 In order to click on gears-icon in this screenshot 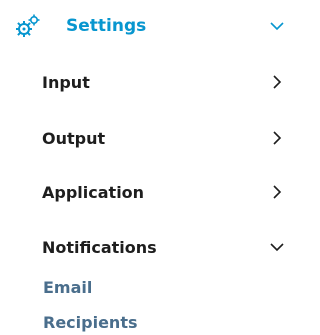, I will do `click(28, 25)`.